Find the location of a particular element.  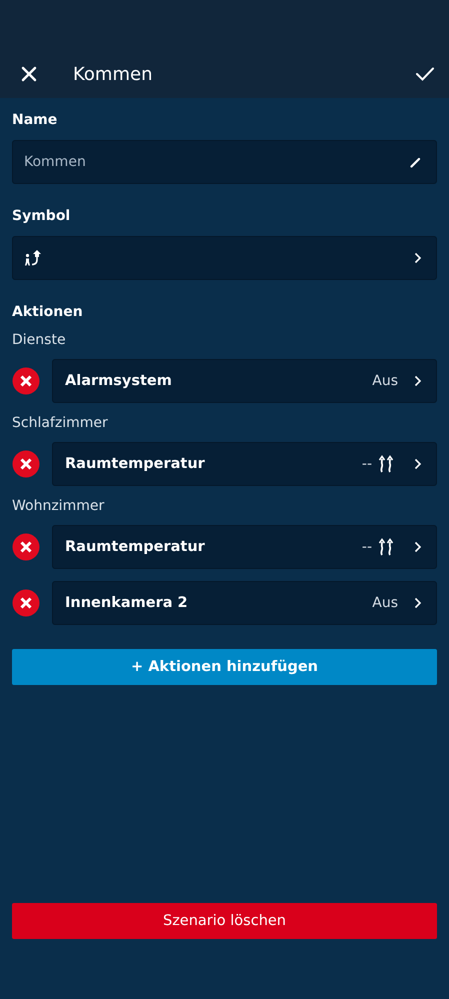

close-icon is located at coordinates (29, 74).